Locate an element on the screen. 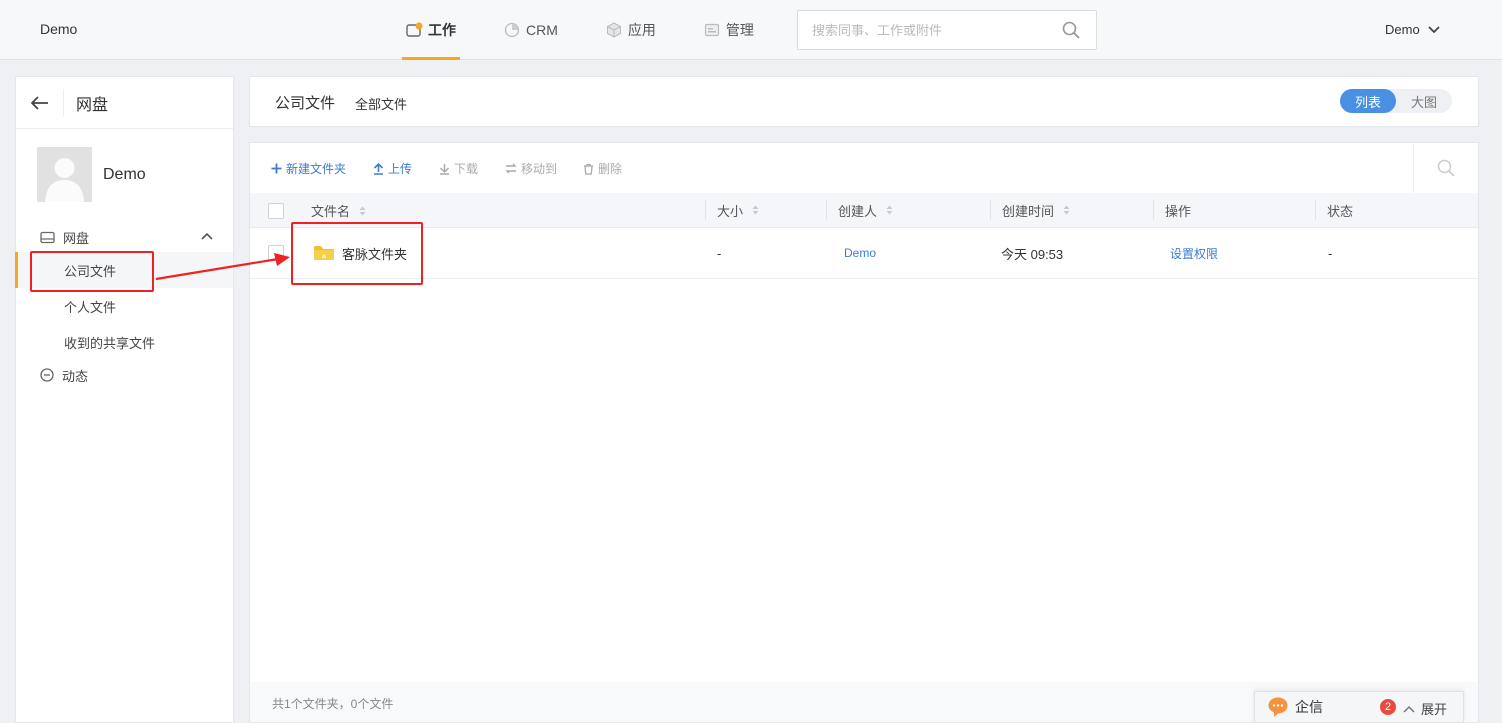 The height and width of the screenshot is (723, 1502). upload-button: 上传 is located at coordinates (392, 168).